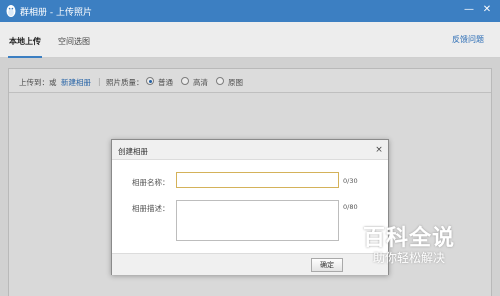  Describe the element at coordinates (250, 11) in the screenshot. I see `title-bar: 群相册 - 上传照片 — ✕` at that location.